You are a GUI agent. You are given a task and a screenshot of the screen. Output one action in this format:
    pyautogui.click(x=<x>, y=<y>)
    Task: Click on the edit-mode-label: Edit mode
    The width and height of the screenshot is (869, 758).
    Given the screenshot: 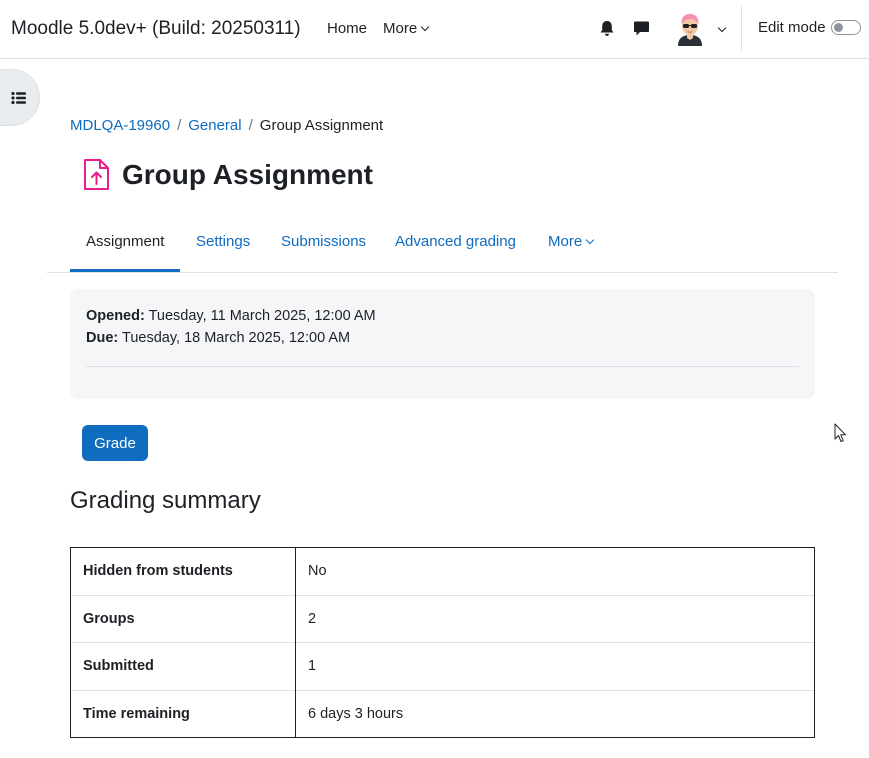 What is the action you would take?
    pyautogui.click(x=792, y=27)
    